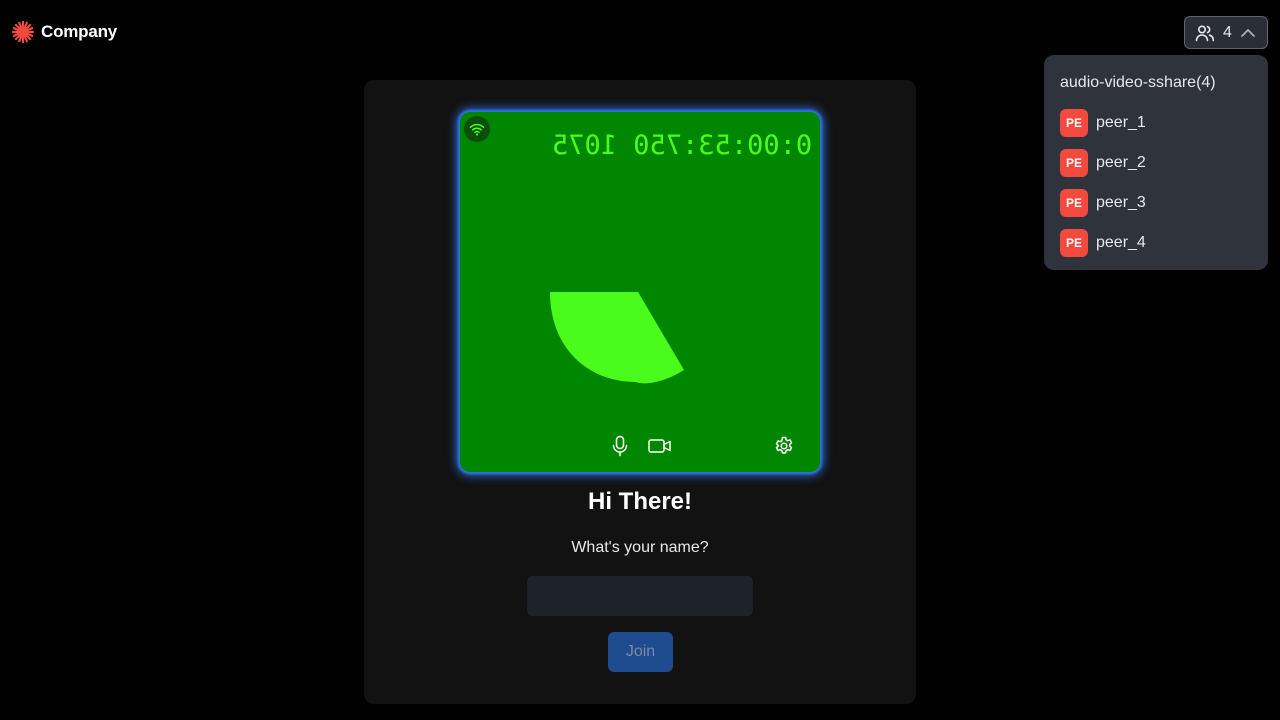 The height and width of the screenshot is (720, 1280). I want to click on settings-button, so click(784, 446).